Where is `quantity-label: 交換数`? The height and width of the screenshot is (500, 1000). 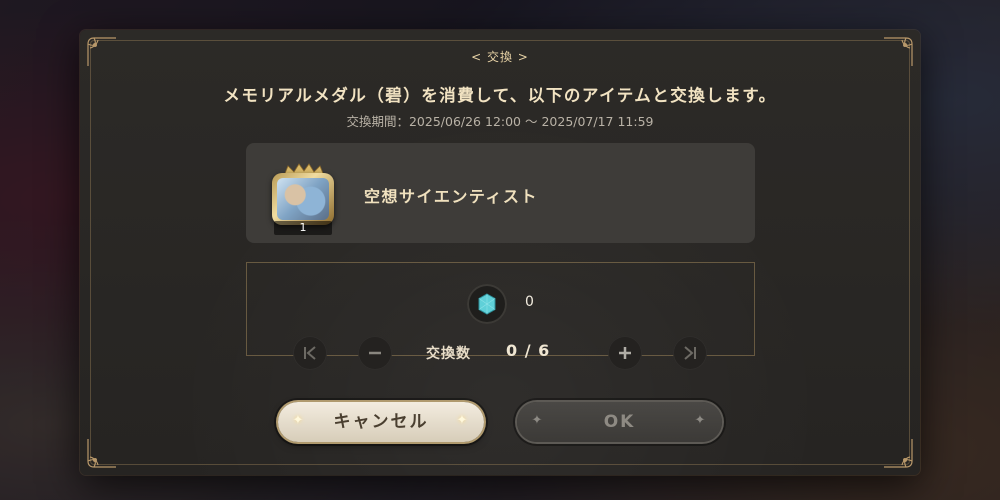 quantity-label: 交換数 is located at coordinates (448, 354).